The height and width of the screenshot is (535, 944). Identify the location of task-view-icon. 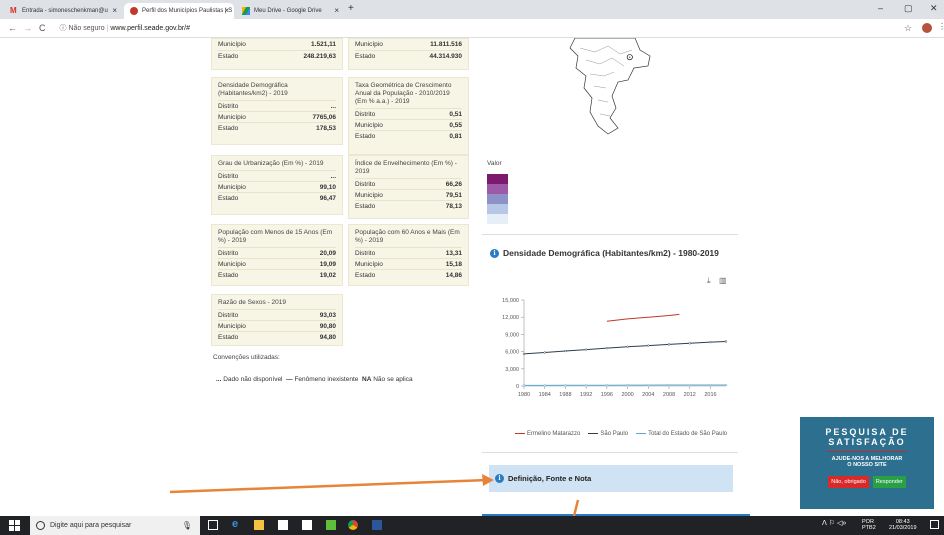
(213, 525).